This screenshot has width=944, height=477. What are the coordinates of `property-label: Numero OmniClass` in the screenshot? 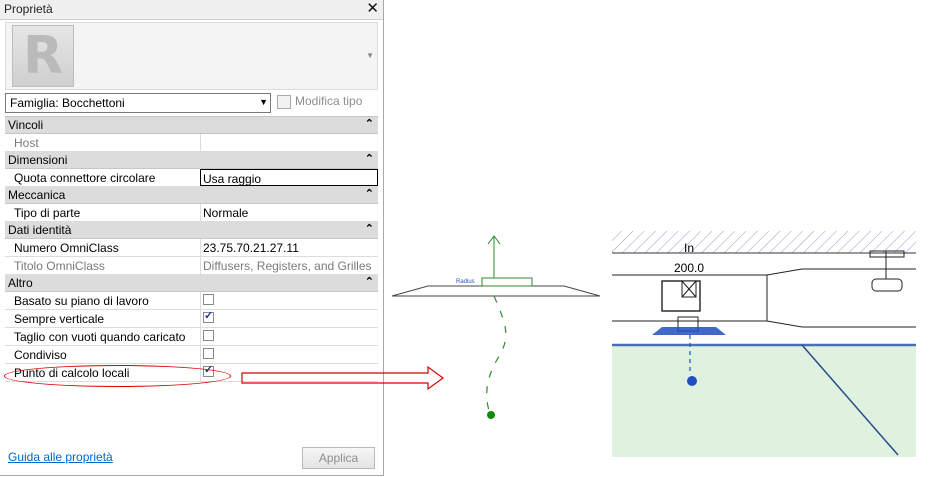 It's located at (66, 248).